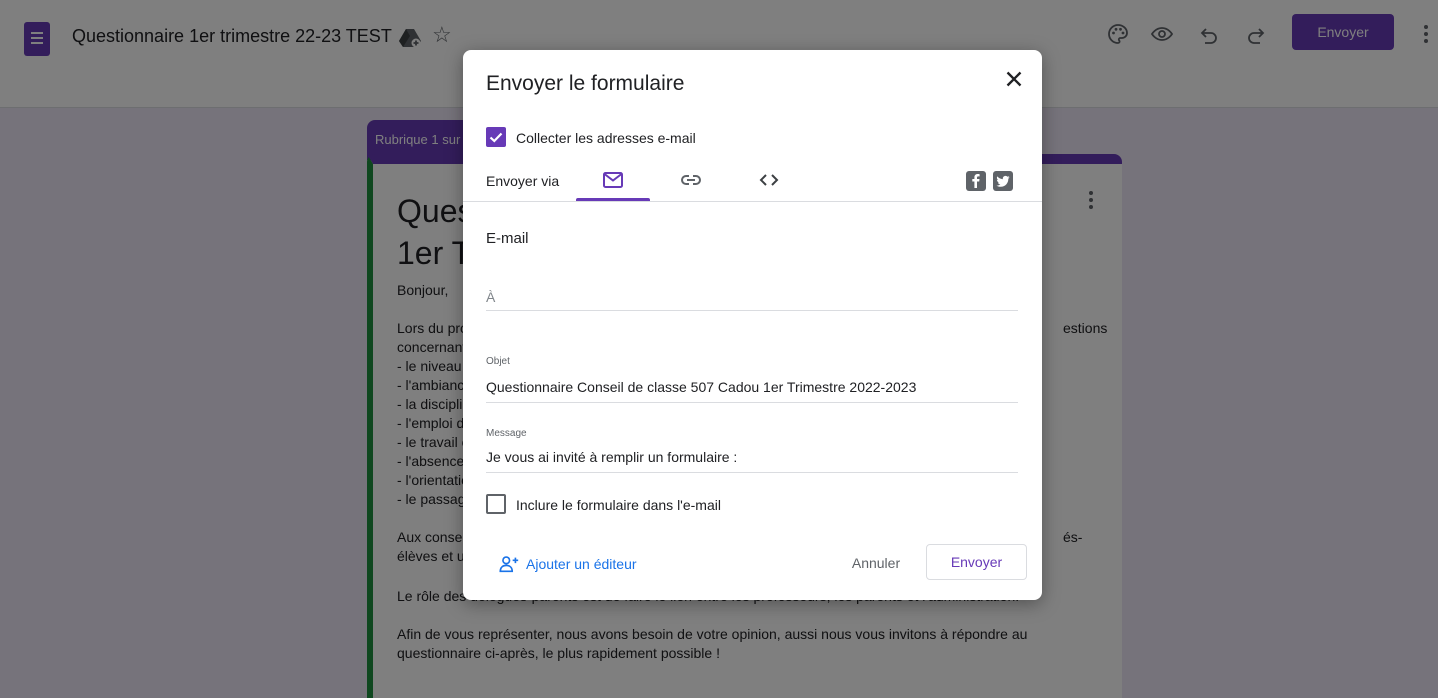  I want to click on collect-emails-checkbox, so click(496, 137).